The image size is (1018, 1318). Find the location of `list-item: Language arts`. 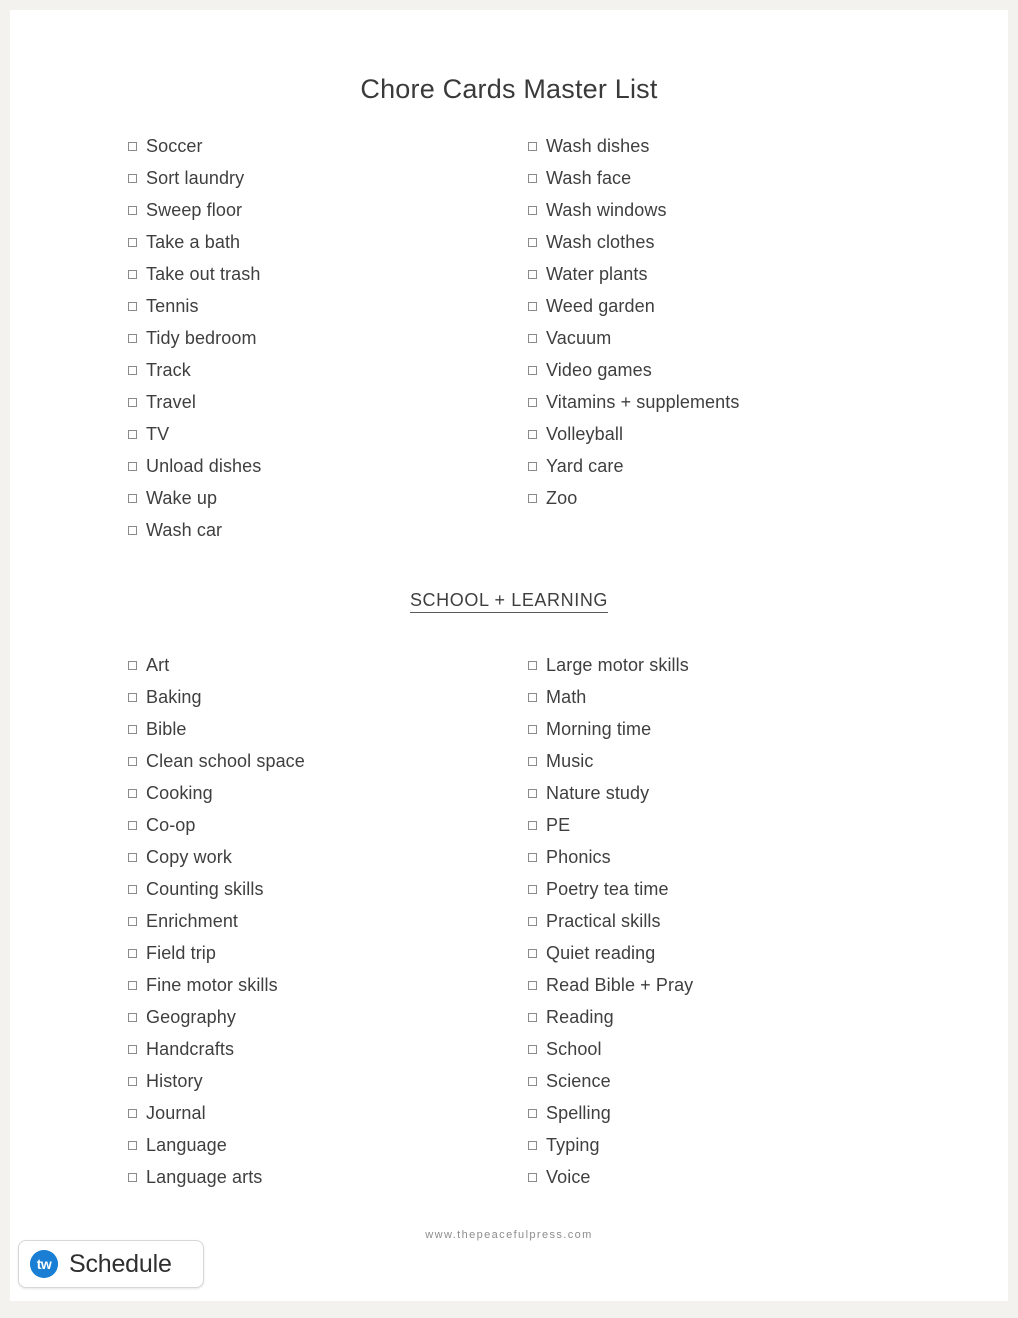

list-item: Language arts is located at coordinates (328, 1177).